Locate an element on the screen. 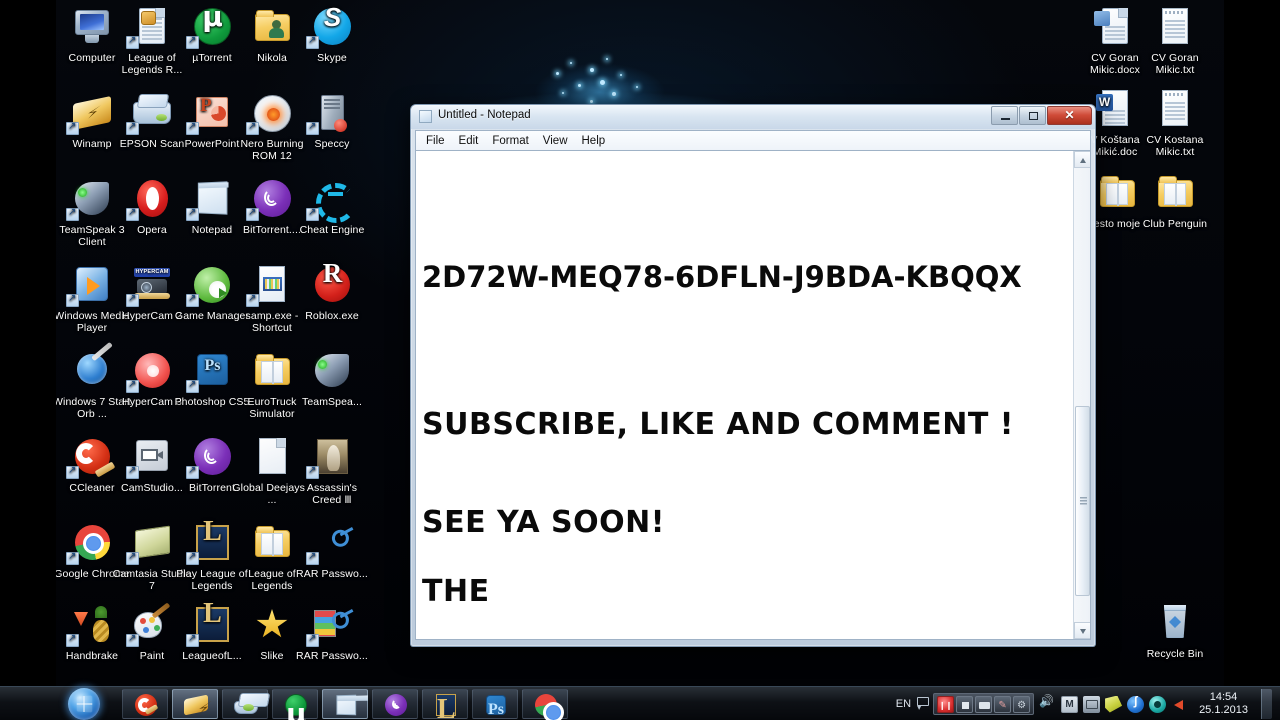 The height and width of the screenshot is (720, 1280). windows-media-player-icon is located at coordinates (91, 286).